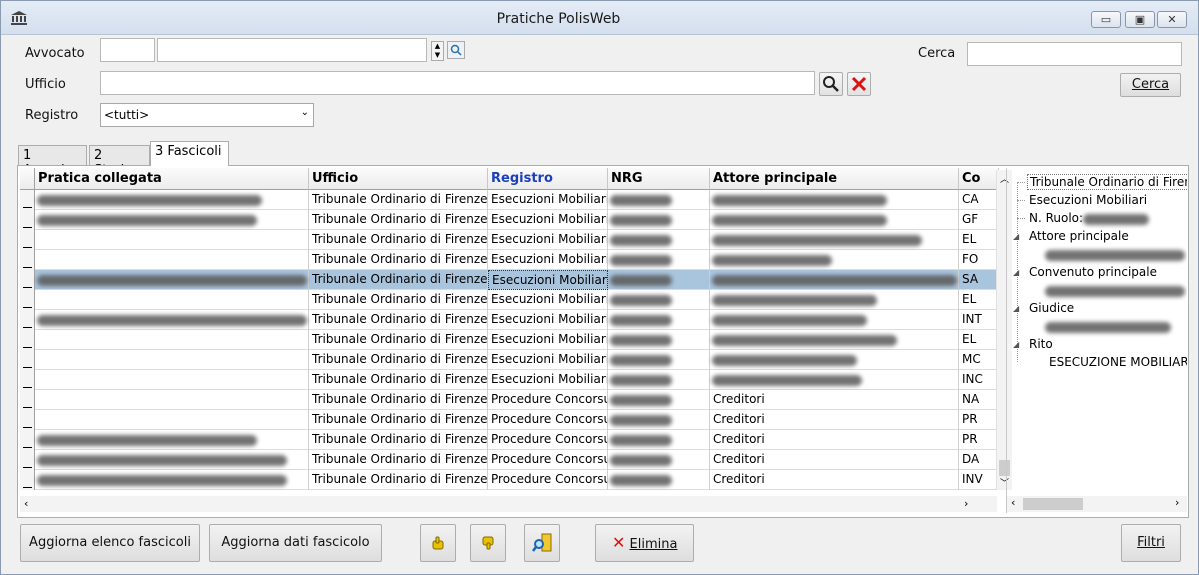 The width and height of the screenshot is (1199, 575). What do you see at coordinates (295, 543) in the screenshot?
I see `aggiorna-dati-button: Aggiorna dati fascicolo` at bounding box center [295, 543].